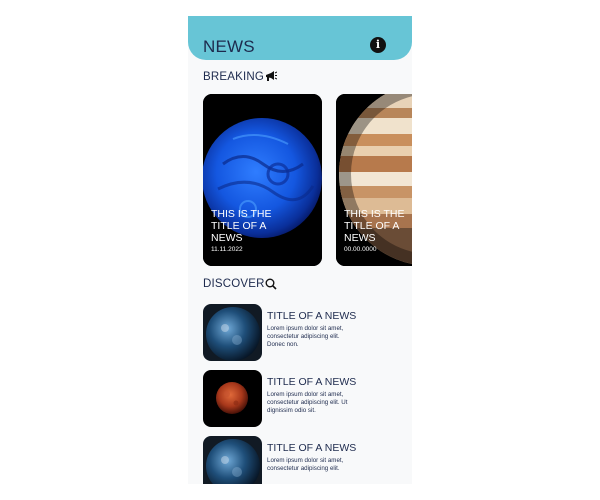 This screenshot has height=500, width=600. I want to click on breaking-section-label: BREAKING, so click(234, 77).